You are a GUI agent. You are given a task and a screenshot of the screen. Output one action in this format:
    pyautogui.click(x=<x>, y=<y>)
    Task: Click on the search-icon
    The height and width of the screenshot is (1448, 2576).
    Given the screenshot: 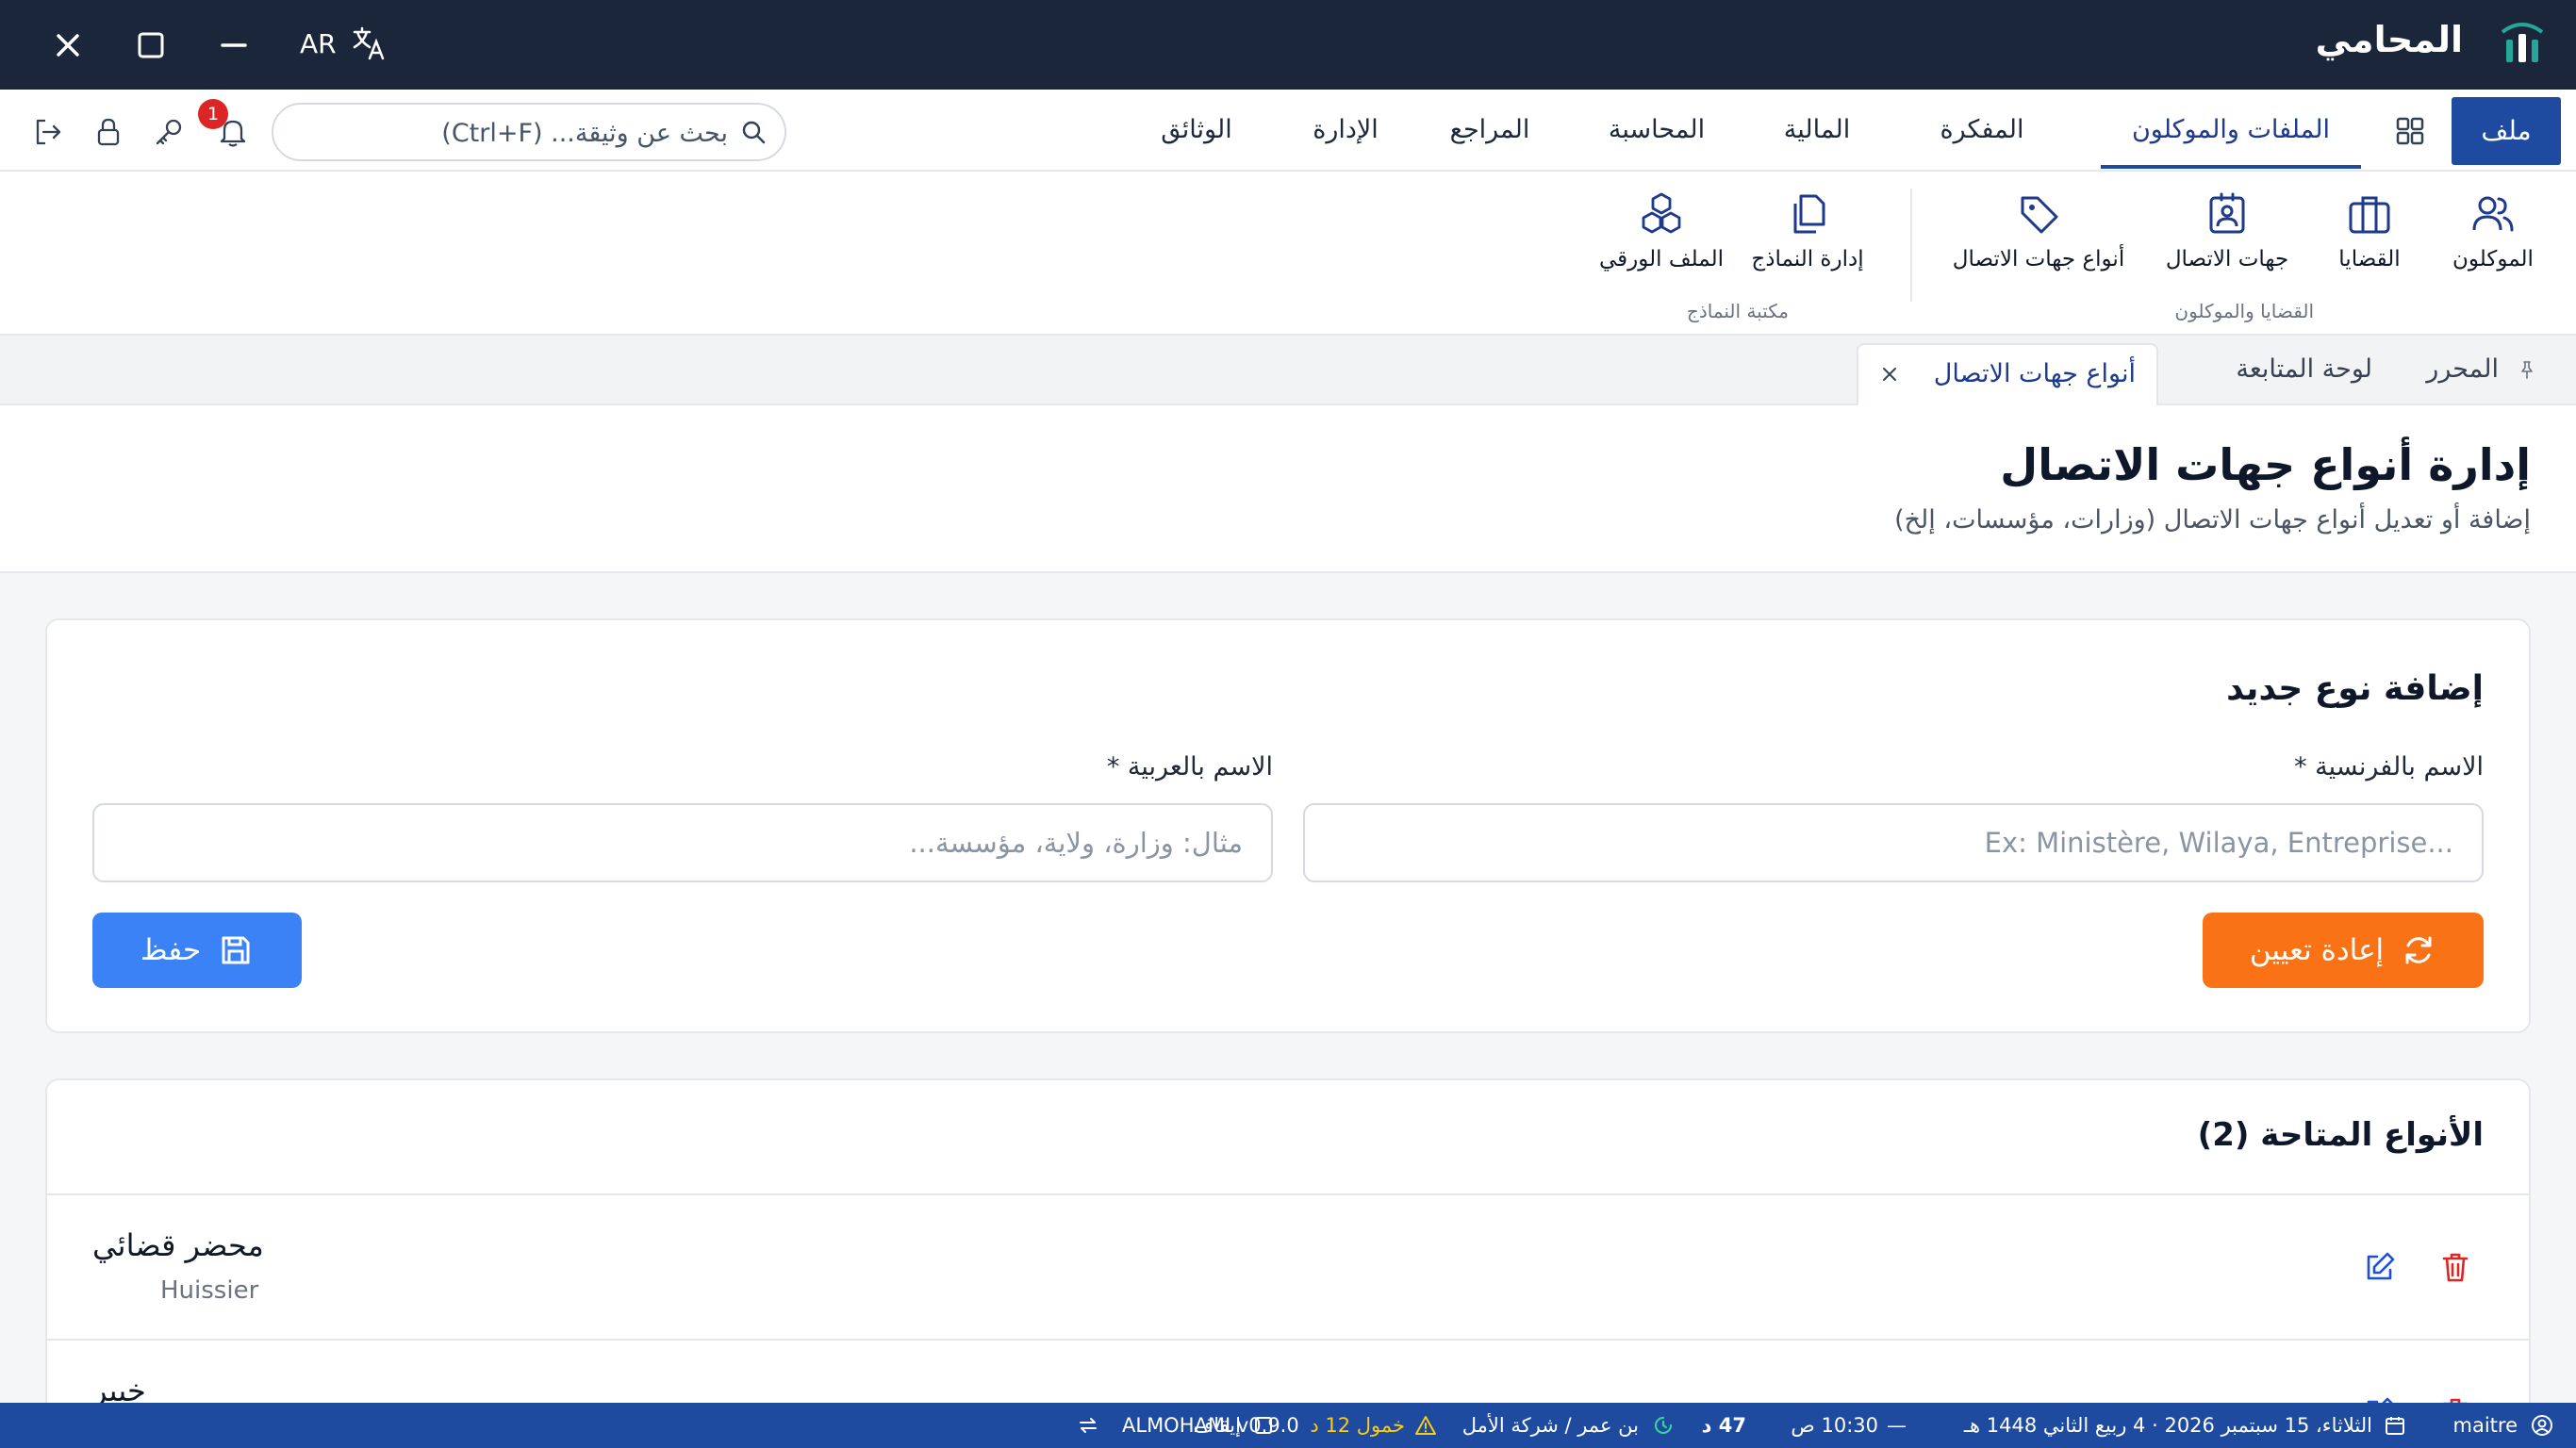 What is the action you would take?
    pyautogui.click(x=754, y=132)
    